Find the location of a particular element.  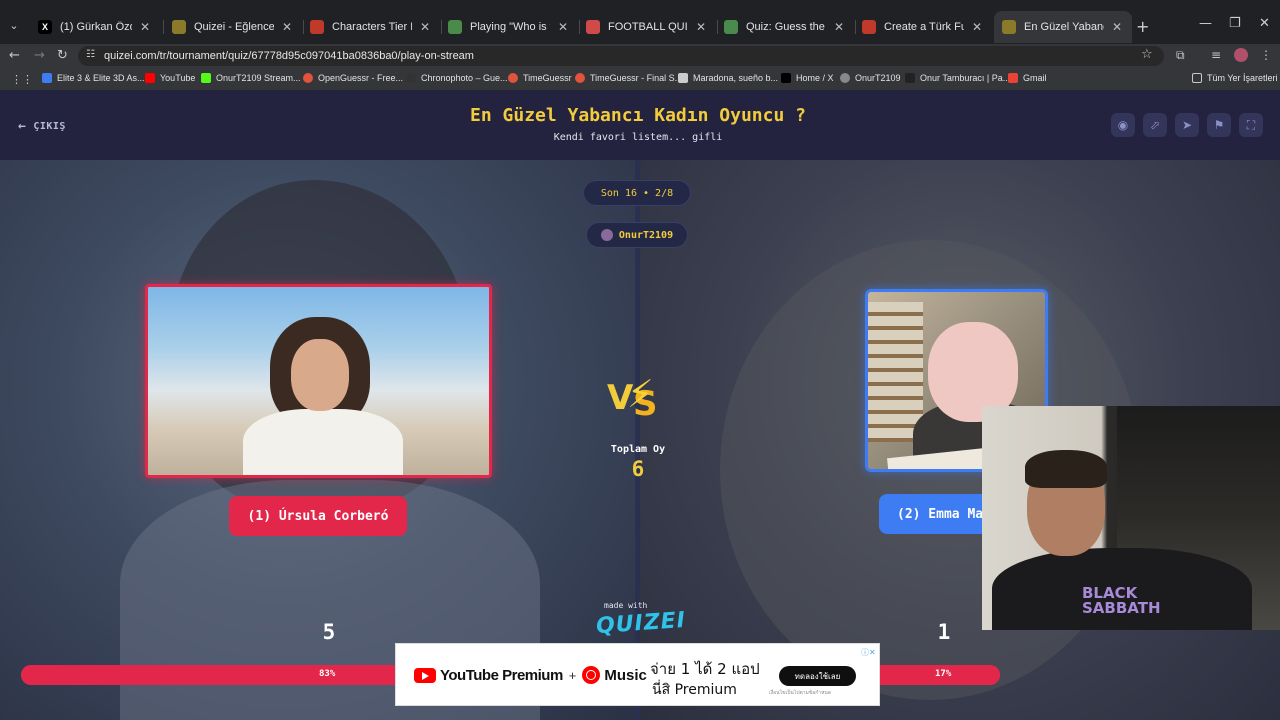

ad-brand2: Music is located at coordinates (625, 675).